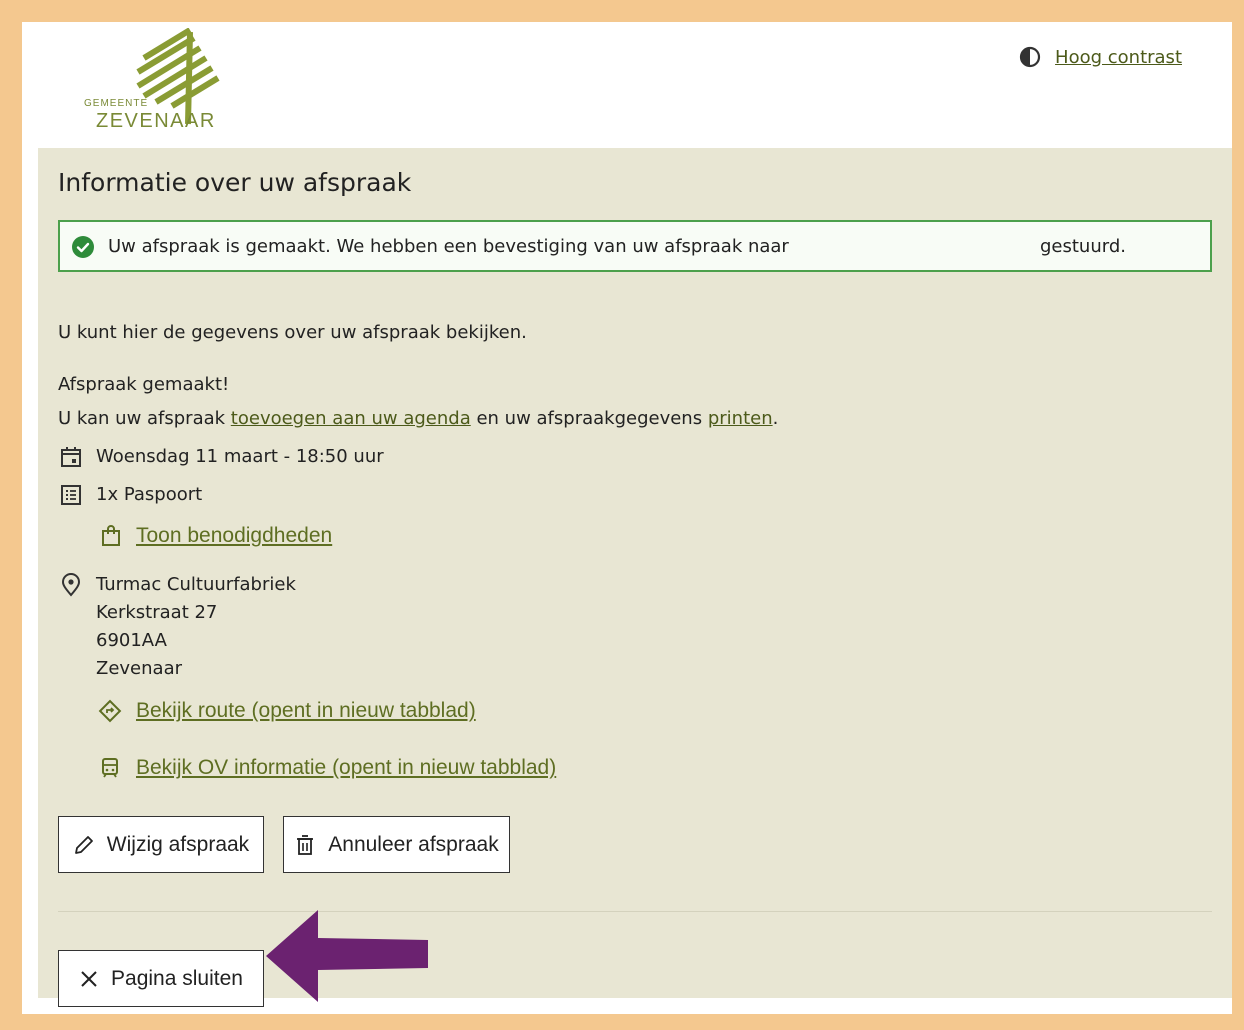 The width and height of the screenshot is (1244, 1030). What do you see at coordinates (347, 956) in the screenshot?
I see `annotation-arrow-icon` at bounding box center [347, 956].